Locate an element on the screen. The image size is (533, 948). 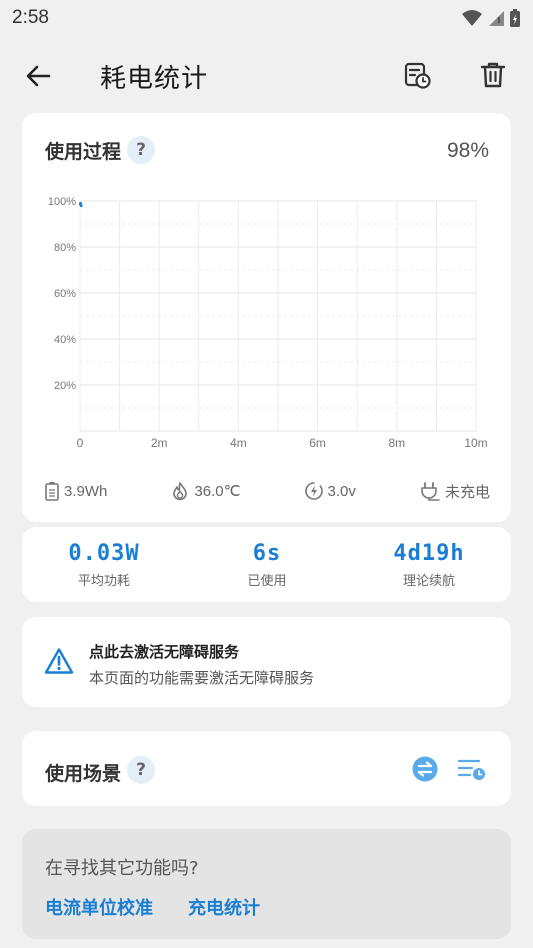
stats-row: 3.9Wh 36.0℃ 3.0v 未充电 is located at coordinates (267, 491).